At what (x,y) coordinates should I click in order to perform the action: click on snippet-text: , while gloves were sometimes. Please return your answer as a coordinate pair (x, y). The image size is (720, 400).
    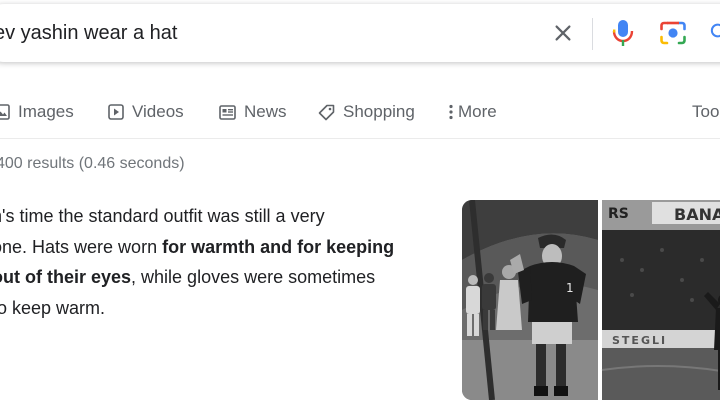
    Looking at the image, I should click on (253, 277).